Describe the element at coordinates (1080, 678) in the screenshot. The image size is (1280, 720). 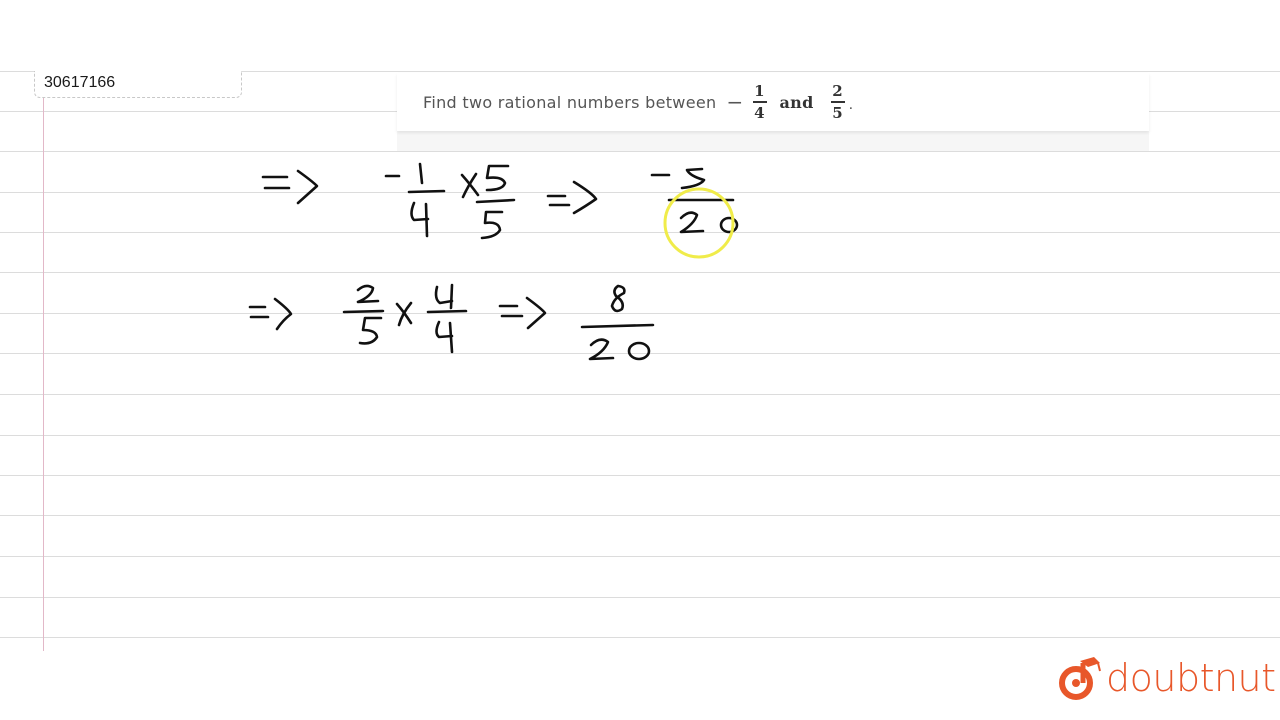
I see `doubtnut-logo-icon` at that location.